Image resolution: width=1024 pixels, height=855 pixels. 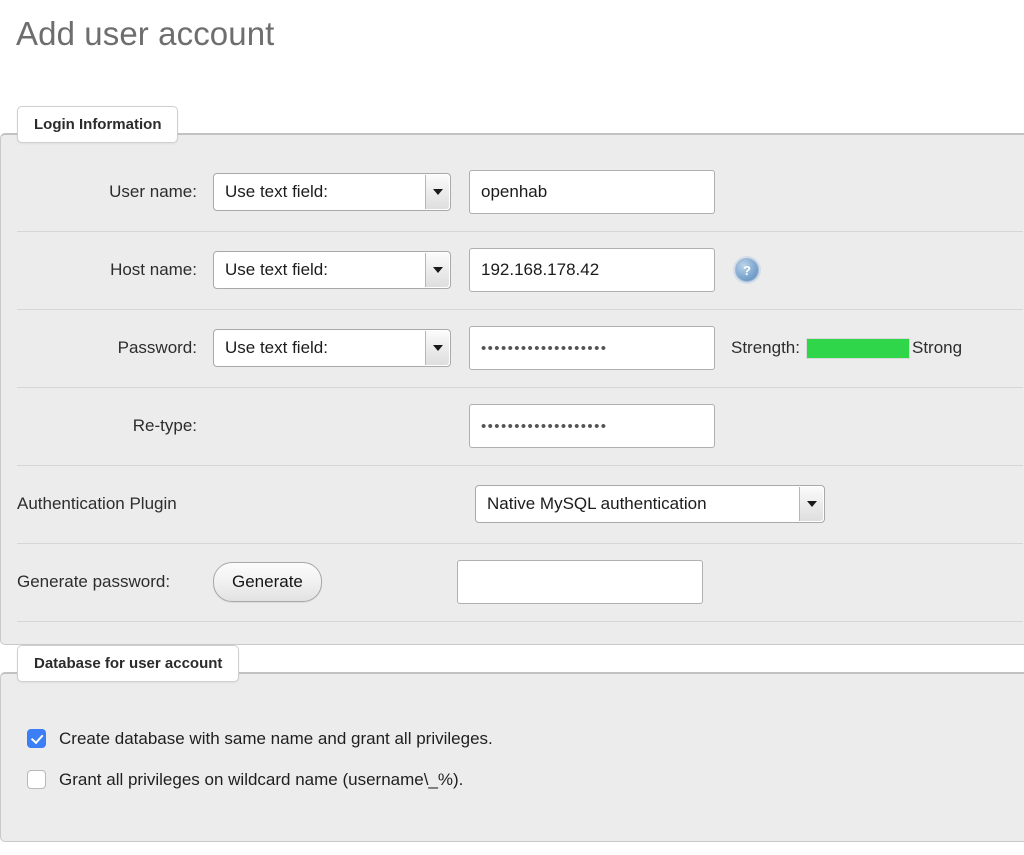 What do you see at coordinates (276, 191) in the screenshot?
I see `user-name-mode-select-value: Use text field:` at bounding box center [276, 191].